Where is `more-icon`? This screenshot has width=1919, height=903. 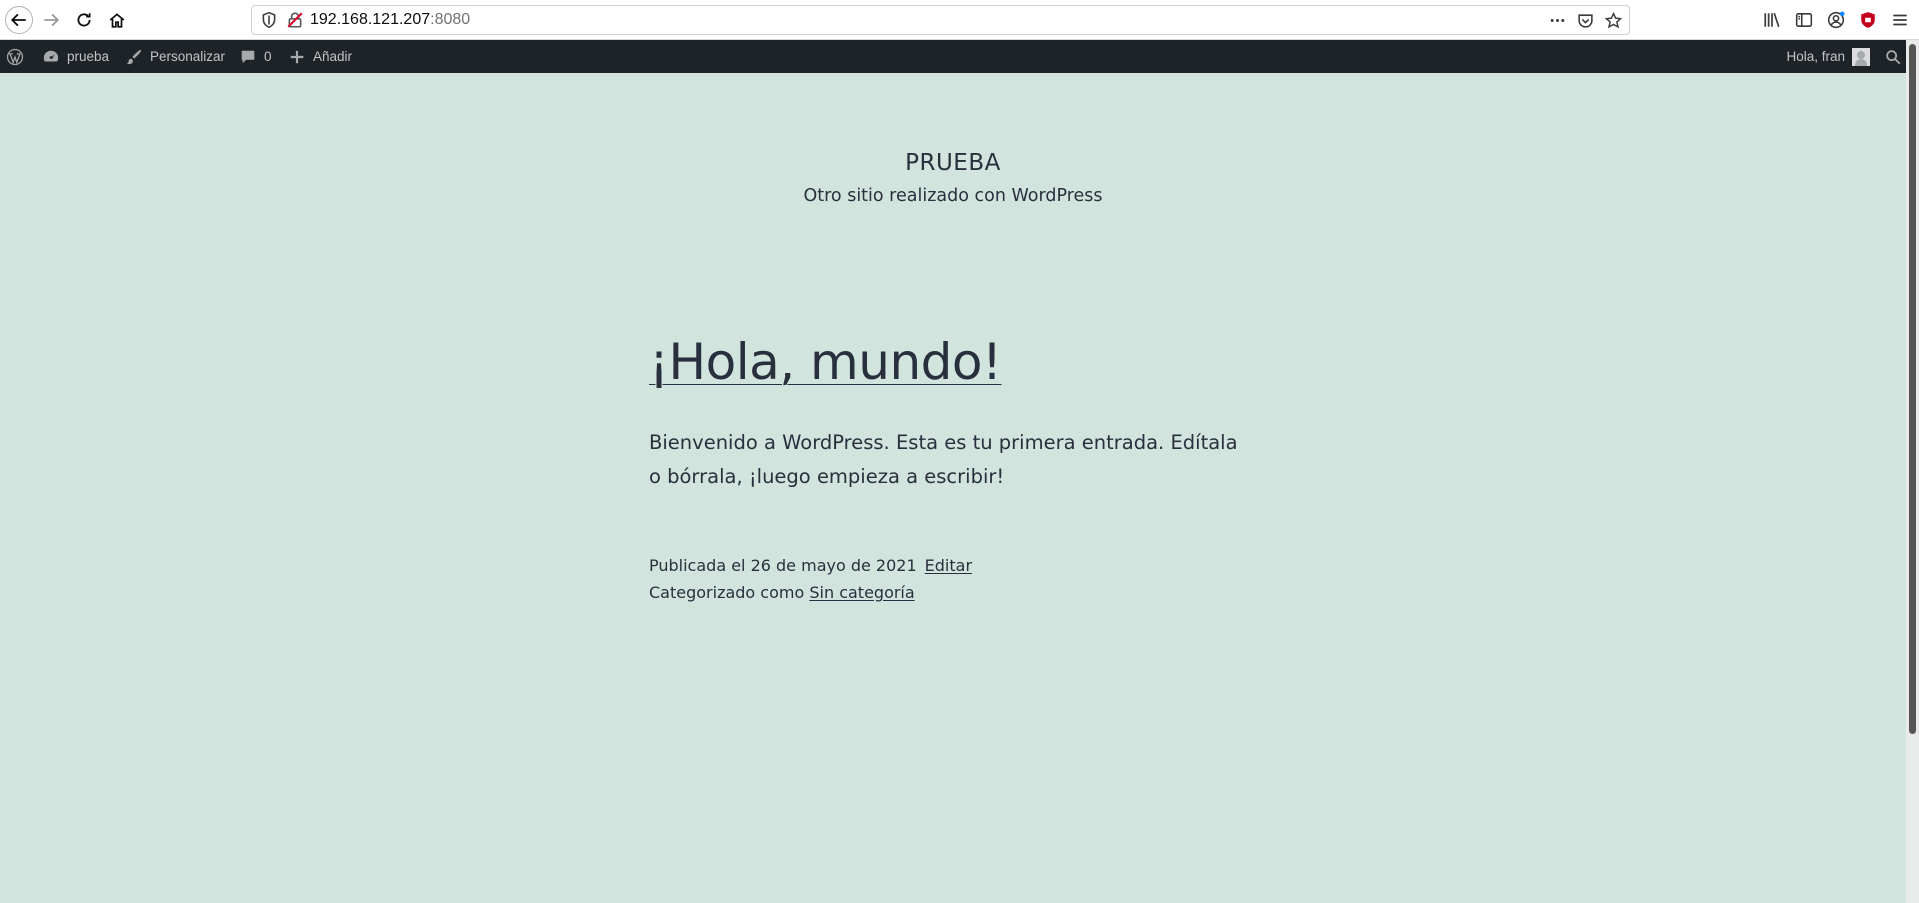
more-icon is located at coordinates (1557, 20).